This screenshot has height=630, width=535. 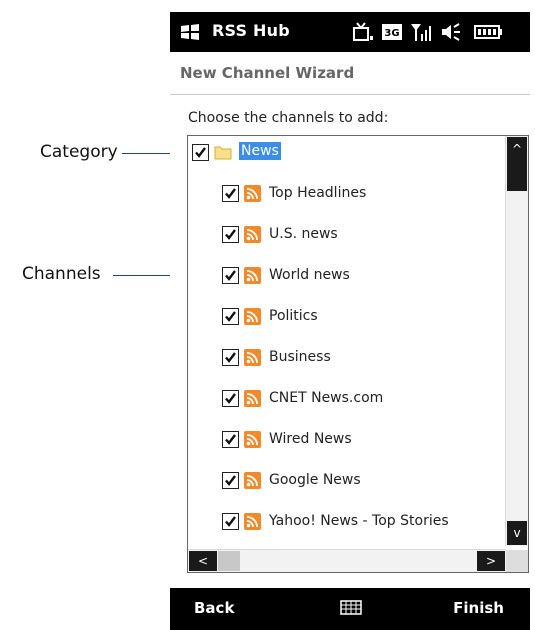 What do you see at coordinates (326, 398) in the screenshot?
I see `channel-label: CNET News.com` at bounding box center [326, 398].